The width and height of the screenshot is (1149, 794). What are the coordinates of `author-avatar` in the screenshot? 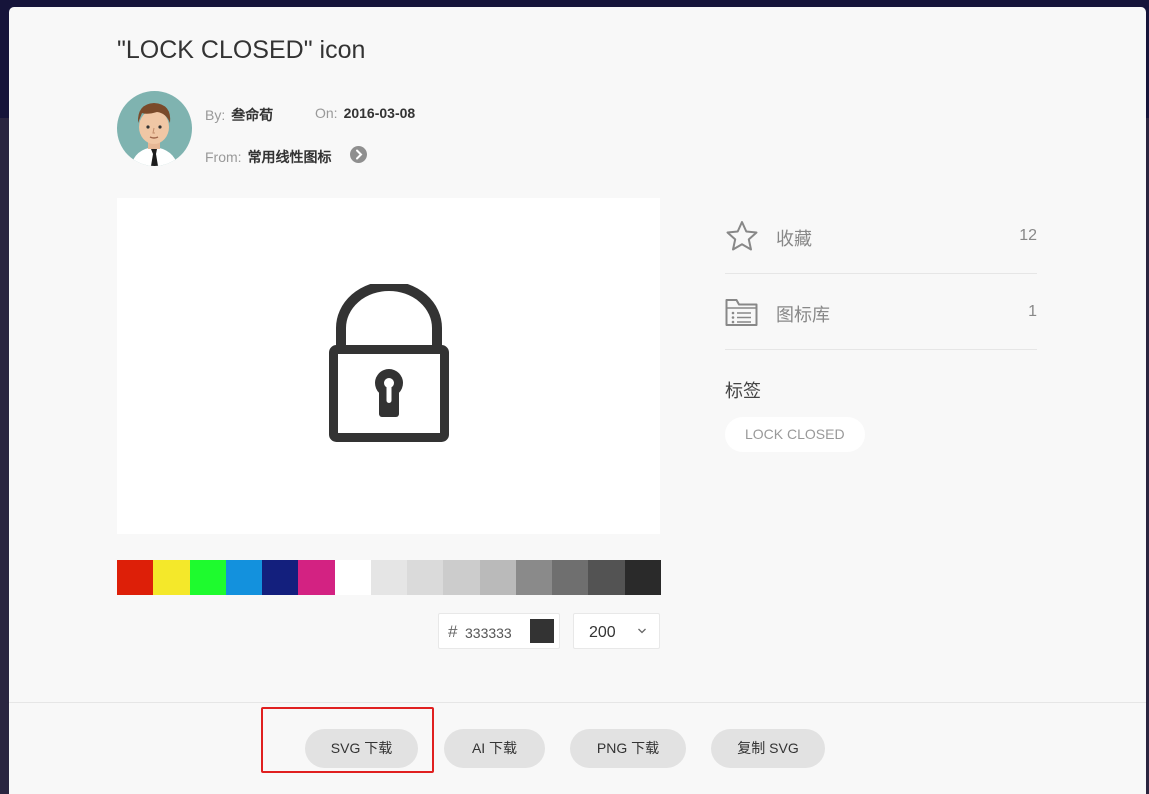 It's located at (154, 128).